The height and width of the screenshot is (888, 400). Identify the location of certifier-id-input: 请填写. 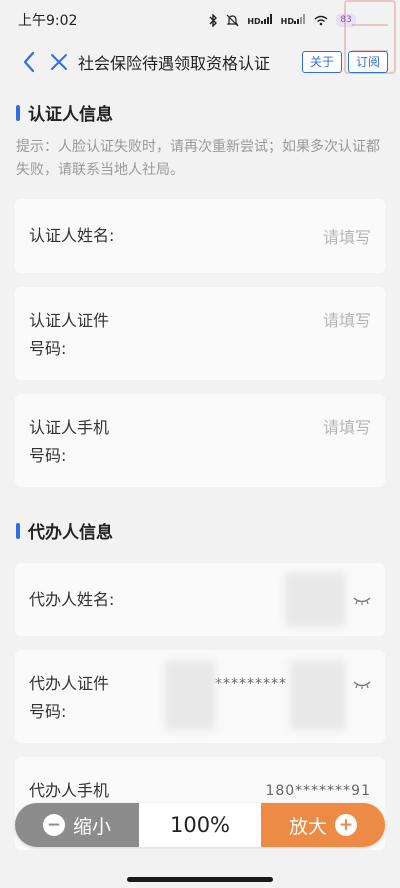
(347, 321).